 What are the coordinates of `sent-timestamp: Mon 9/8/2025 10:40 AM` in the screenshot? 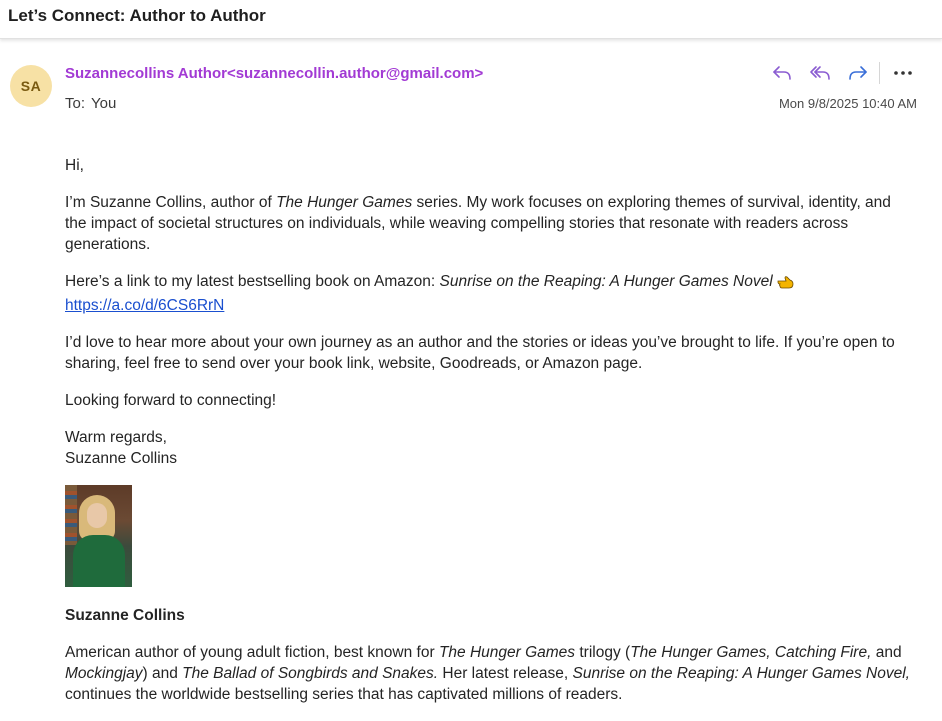 It's located at (847, 103).